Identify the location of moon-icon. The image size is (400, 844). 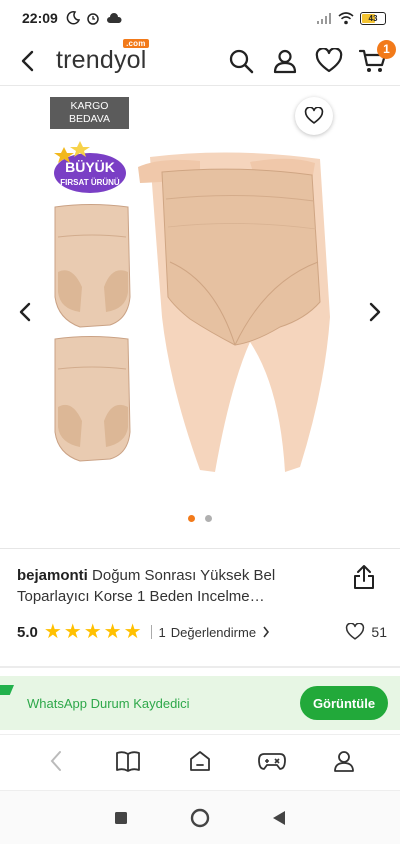
(73, 18).